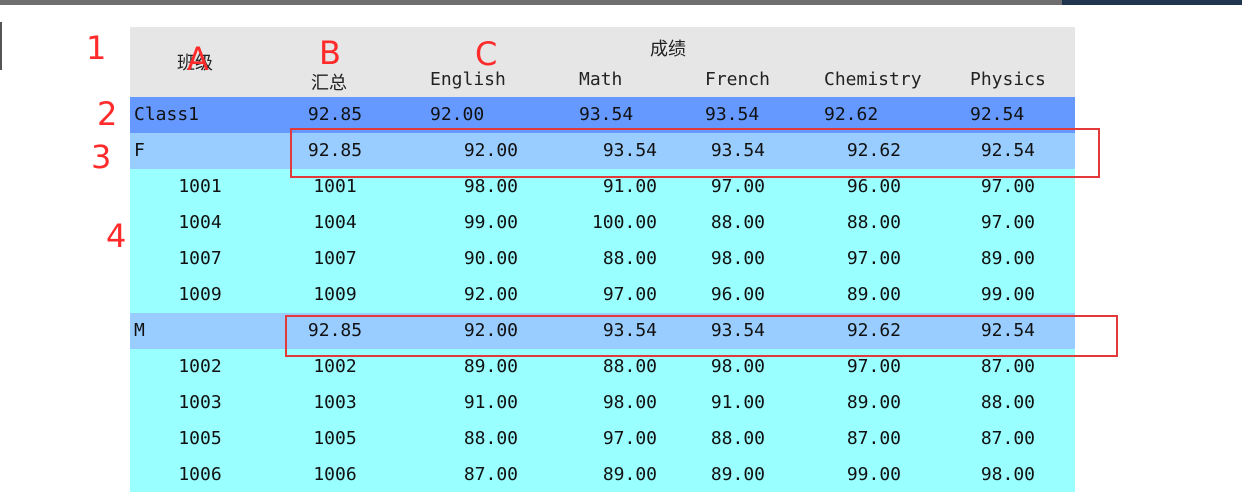 The height and width of the screenshot is (492, 1242). Describe the element at coordinates (668, 49) in the screenshot. I see `header-group-title: 成绩` at that location.